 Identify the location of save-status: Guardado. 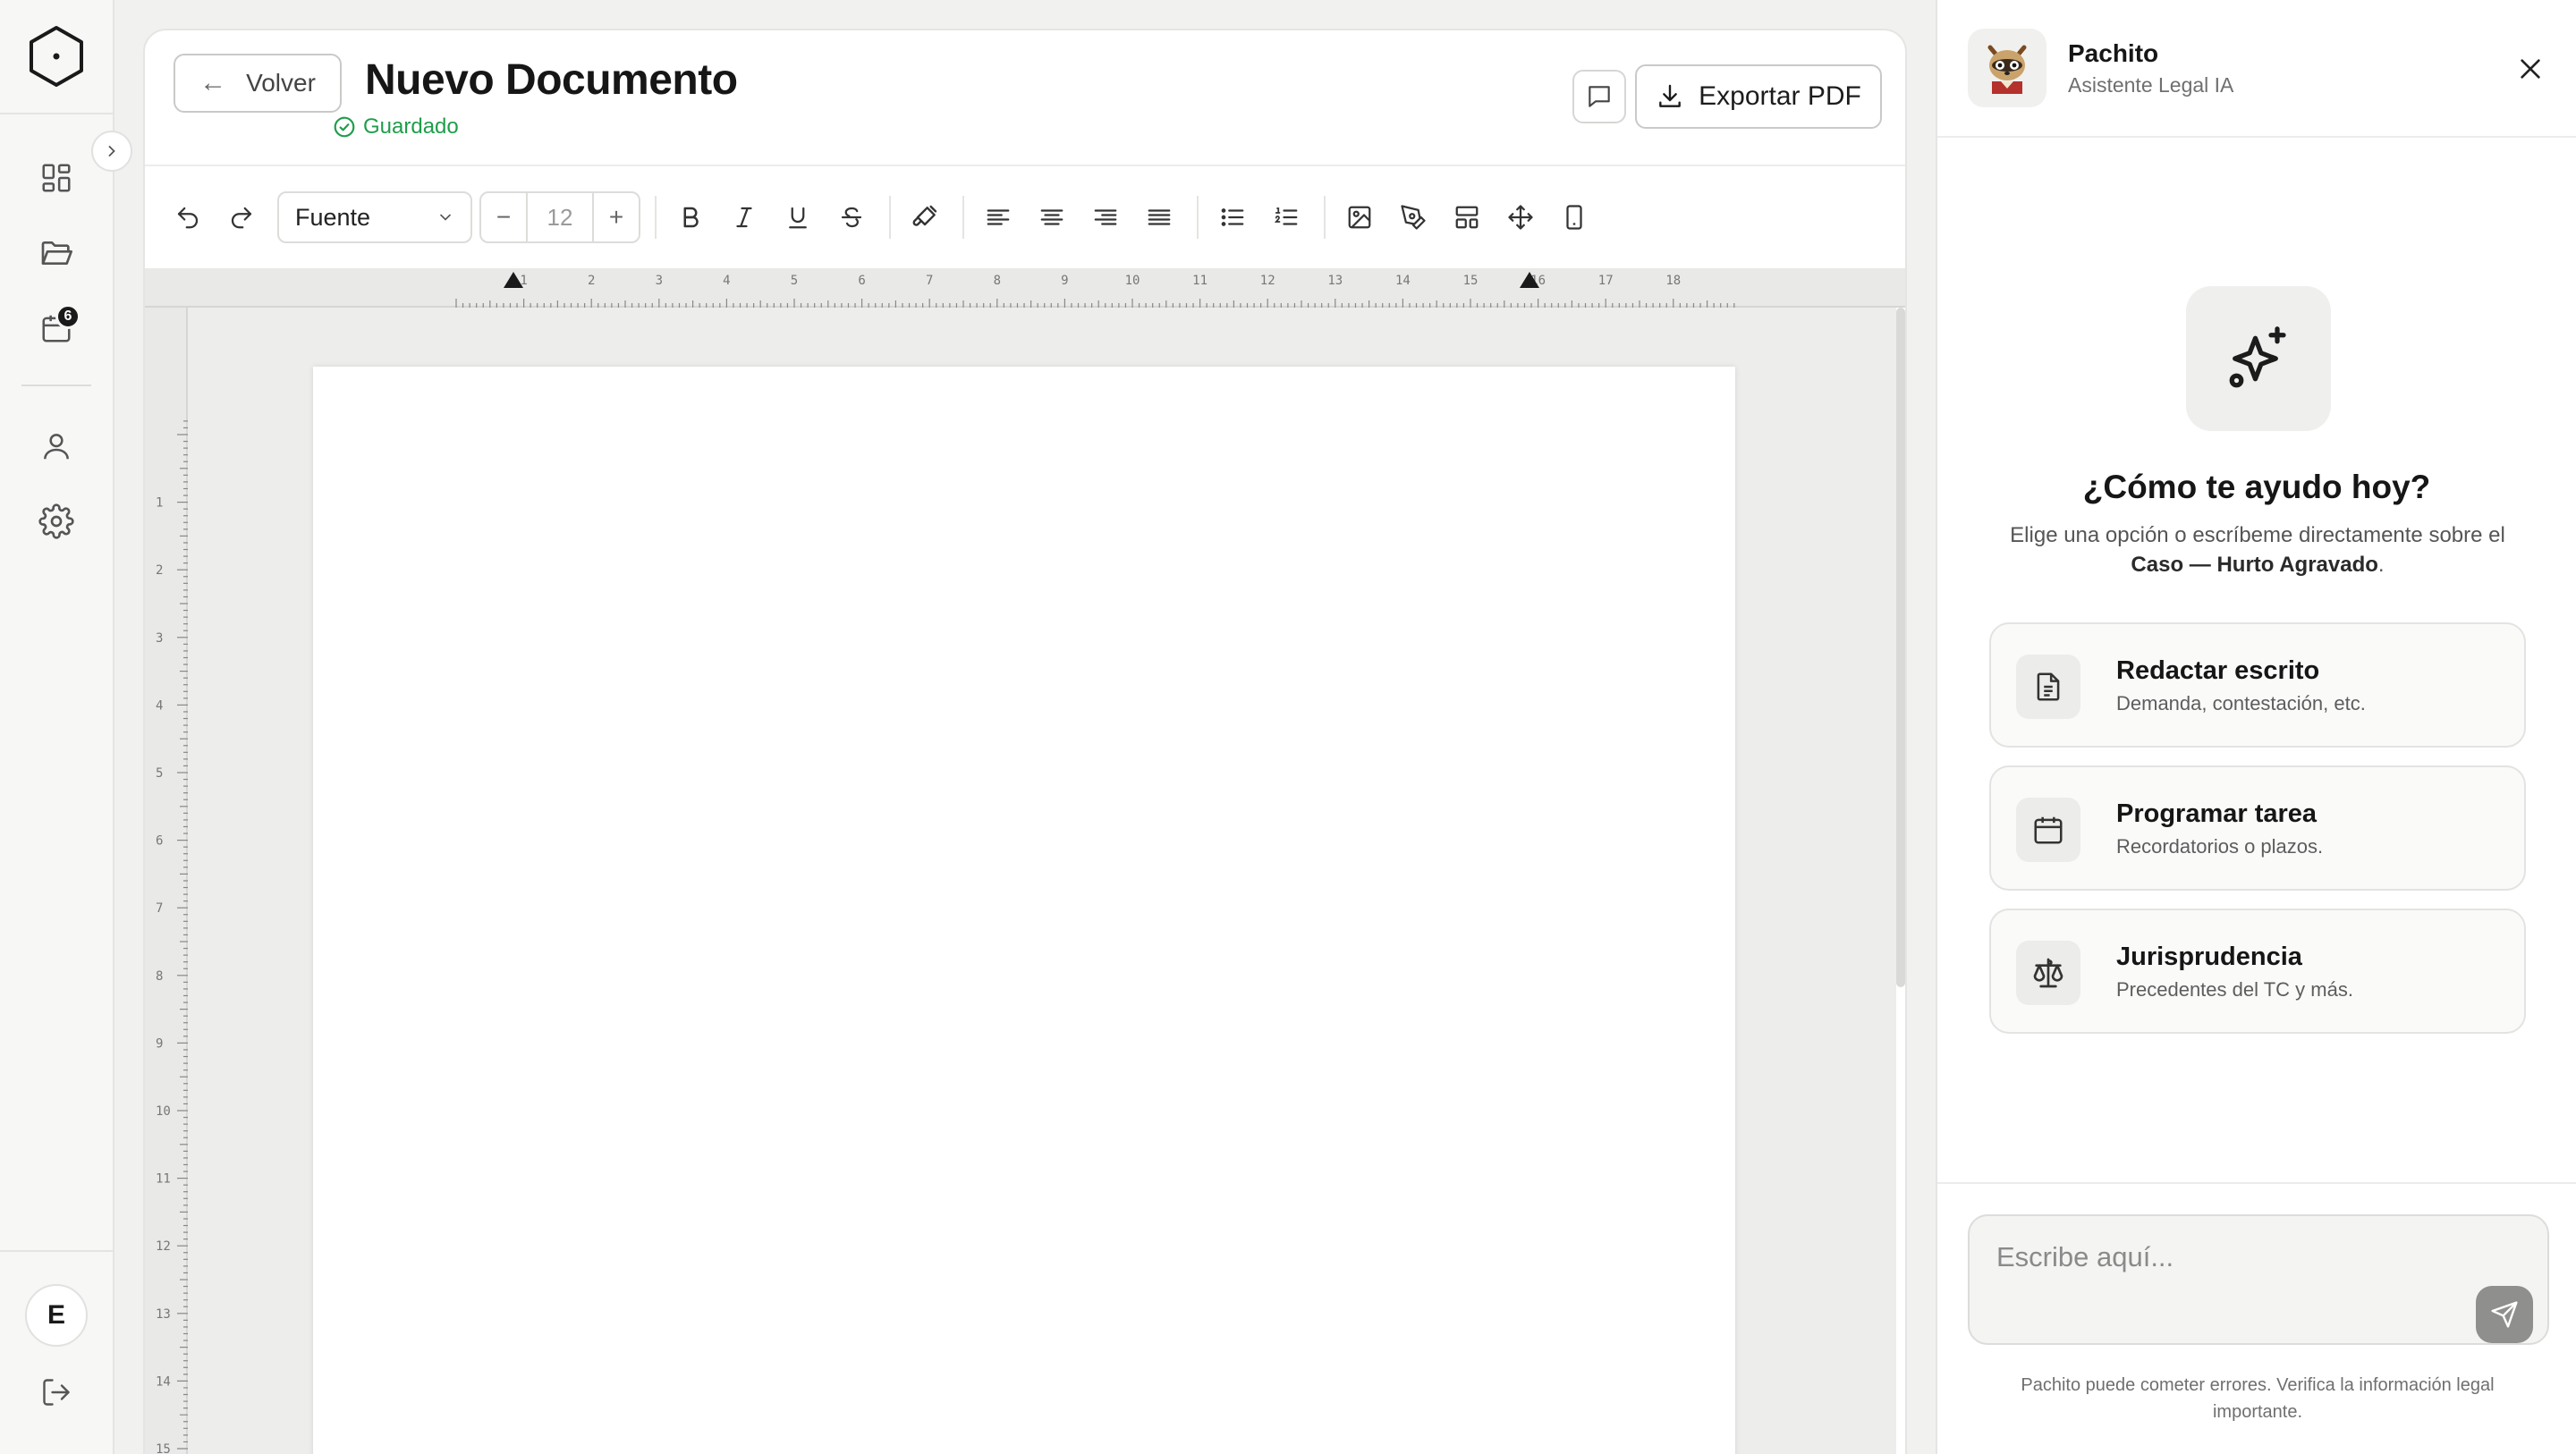
(396, 127).